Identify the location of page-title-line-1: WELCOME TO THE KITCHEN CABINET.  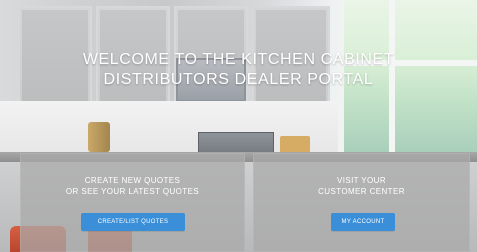
(238, 59).